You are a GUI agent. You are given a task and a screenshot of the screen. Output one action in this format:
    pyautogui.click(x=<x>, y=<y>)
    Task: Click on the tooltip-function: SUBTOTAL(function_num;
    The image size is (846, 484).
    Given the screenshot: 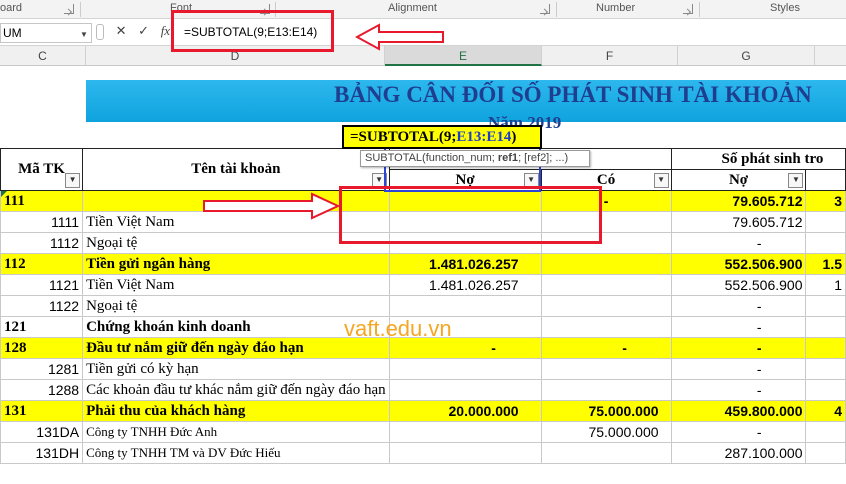 What is the action you would take?
    pyautogui.click(x=431, y=158)
    